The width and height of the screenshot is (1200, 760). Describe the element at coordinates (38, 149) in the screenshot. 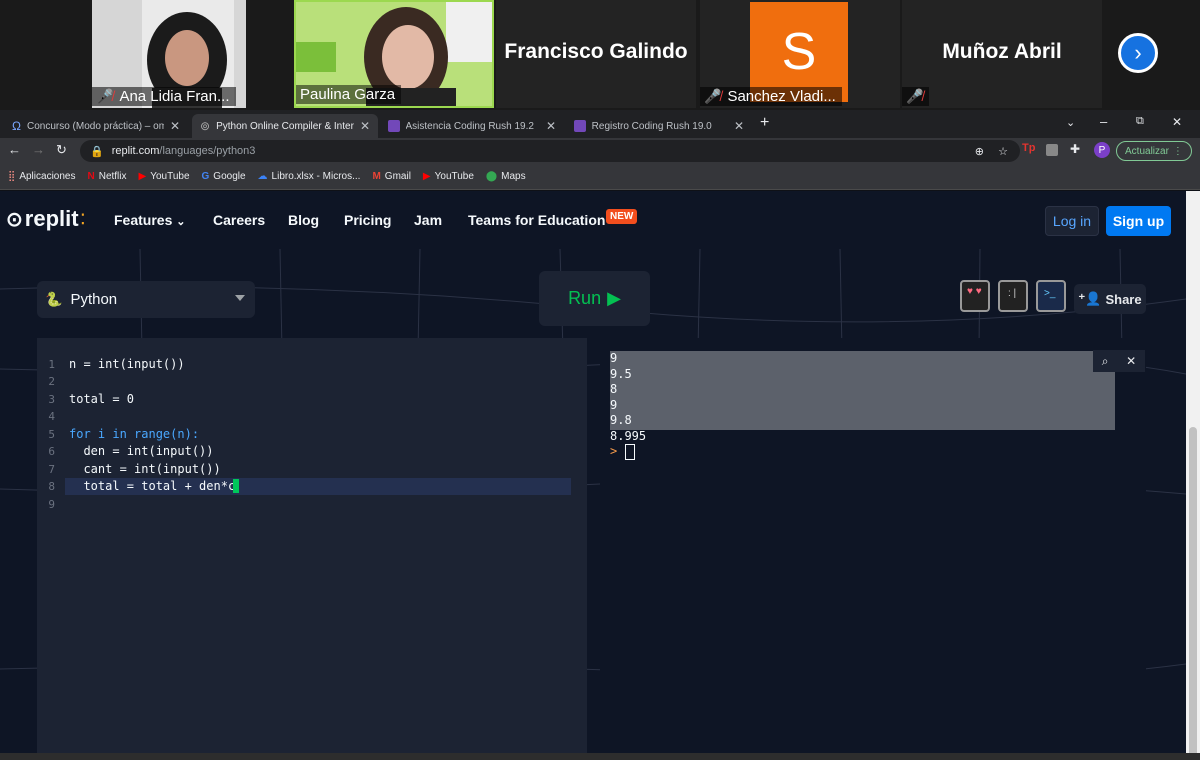

I see `forward-icon: →` at that location.